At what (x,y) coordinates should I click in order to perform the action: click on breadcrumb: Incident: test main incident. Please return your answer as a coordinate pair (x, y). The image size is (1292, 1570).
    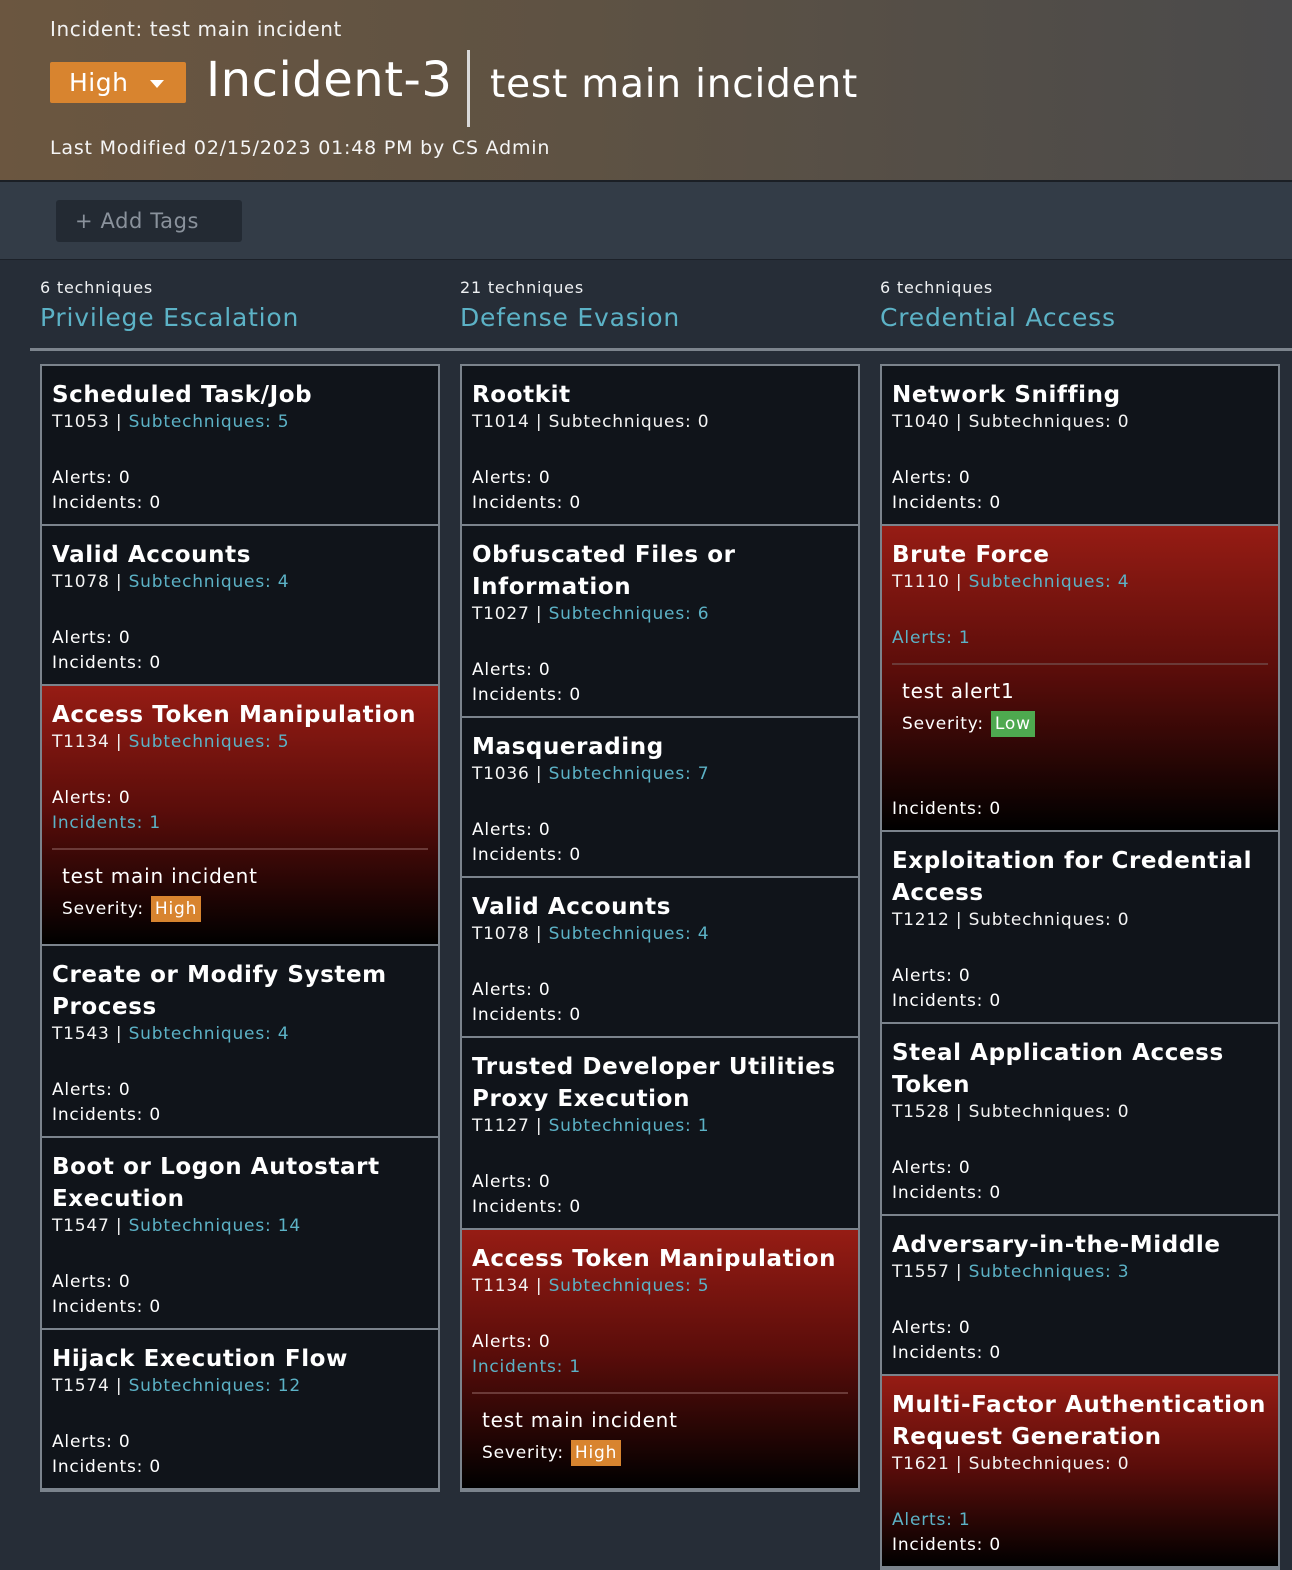
    Looking at the image, I should click on (196, 29).